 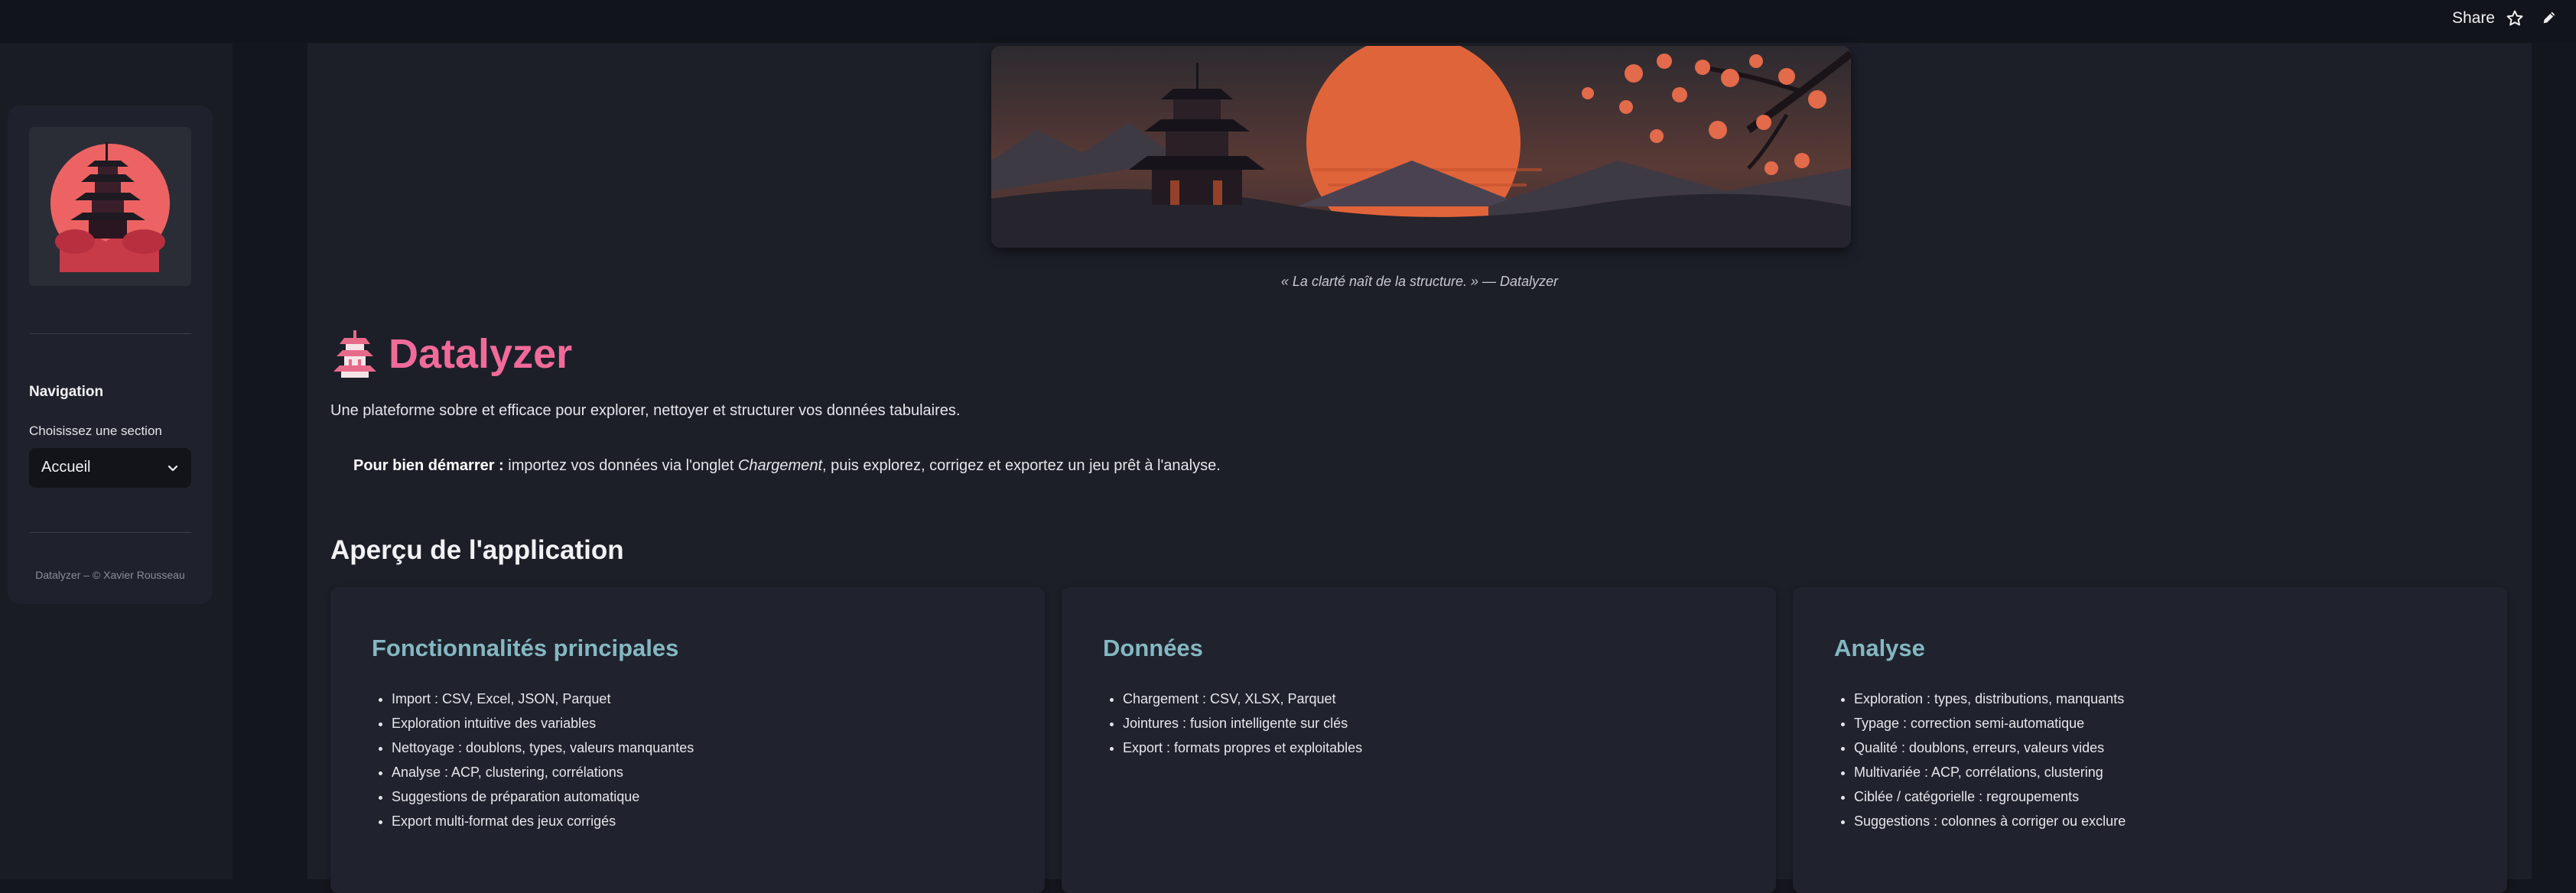 What do you see at coordinates (2549, 18) in the screenshot?
I see `edit-icon` at bounding box center [2549, 18].